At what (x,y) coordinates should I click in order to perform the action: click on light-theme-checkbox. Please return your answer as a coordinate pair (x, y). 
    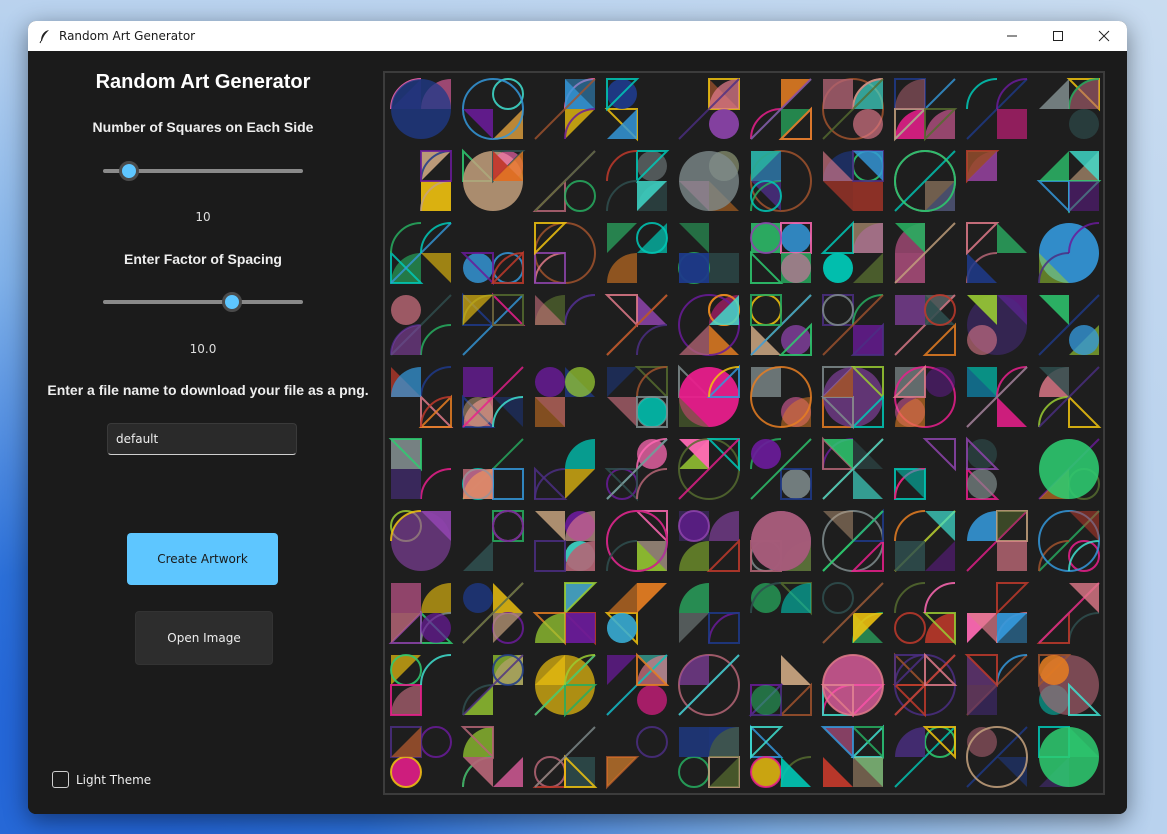
    Looking at the image, I should click on (60, 779).